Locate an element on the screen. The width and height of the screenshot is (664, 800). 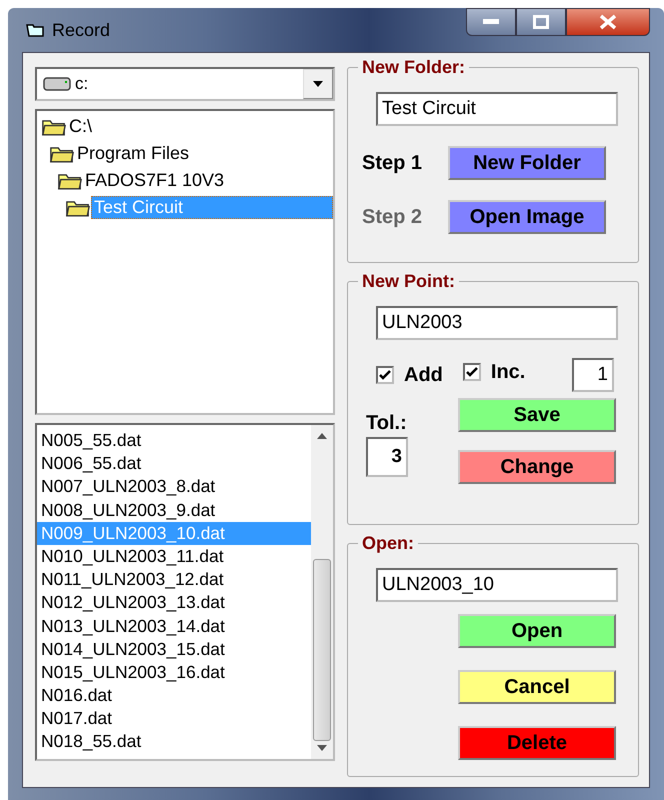
folder-item: Program Files is located at coordinates (133, 153).